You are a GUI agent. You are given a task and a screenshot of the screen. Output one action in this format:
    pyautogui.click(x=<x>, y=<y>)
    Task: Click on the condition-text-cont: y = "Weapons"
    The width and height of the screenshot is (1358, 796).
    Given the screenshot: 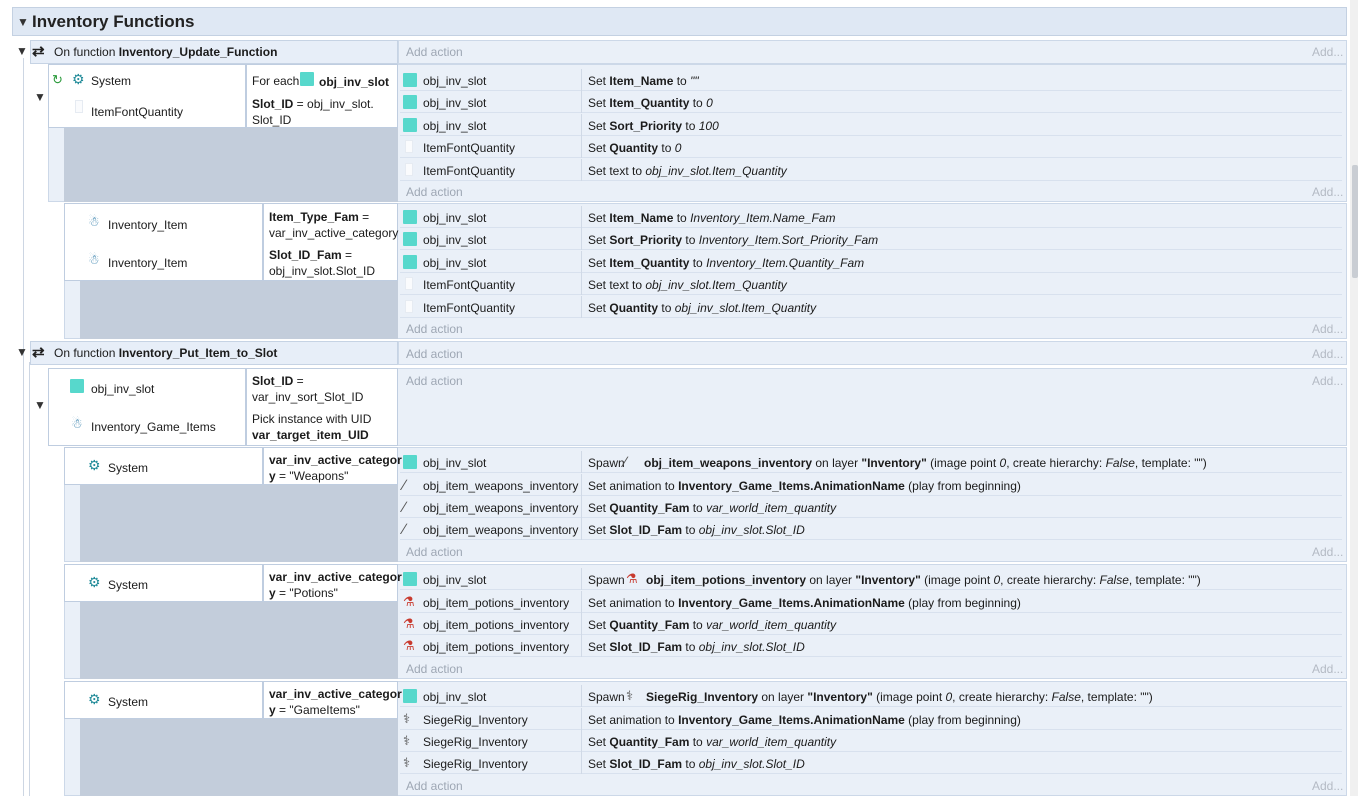 What is the action you would take?
    pyautogui.click(x=308, y=476)
    